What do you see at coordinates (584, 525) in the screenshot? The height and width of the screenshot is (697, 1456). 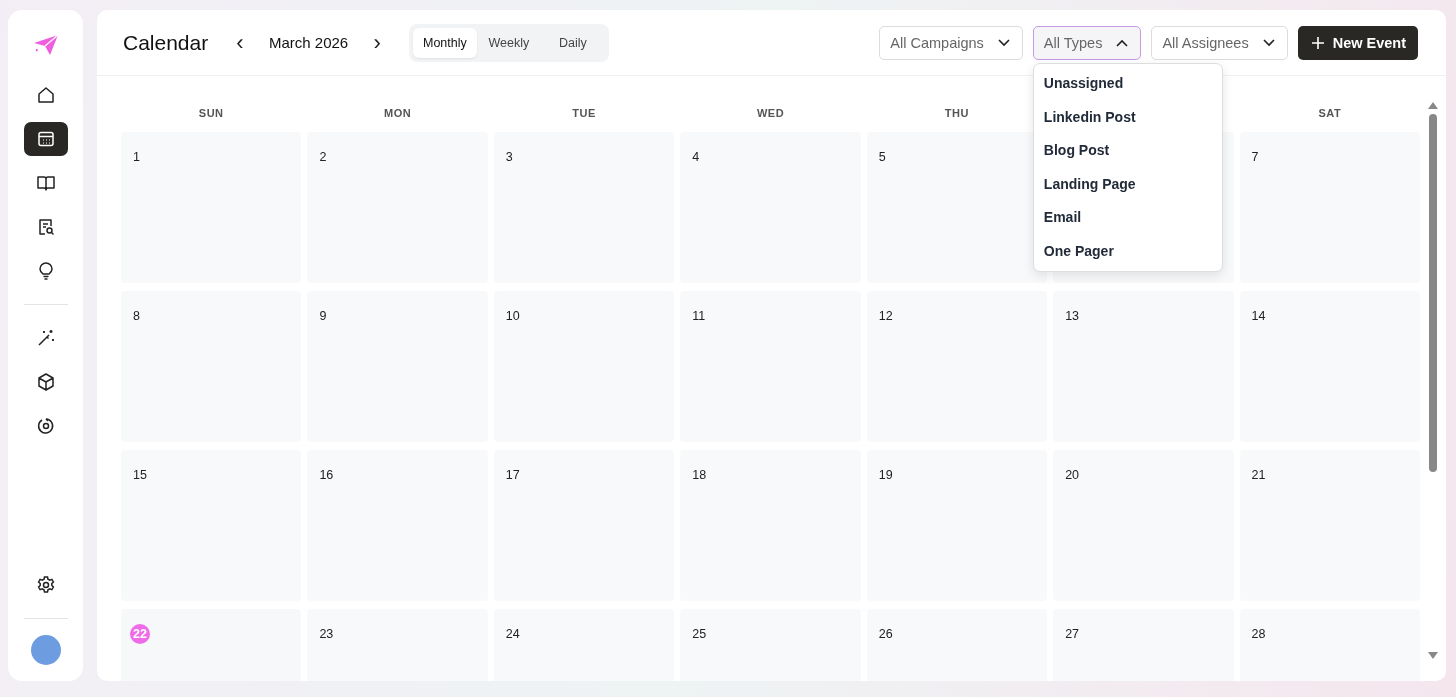 I see `day-cell: 17` at bounding box center [584, 525].